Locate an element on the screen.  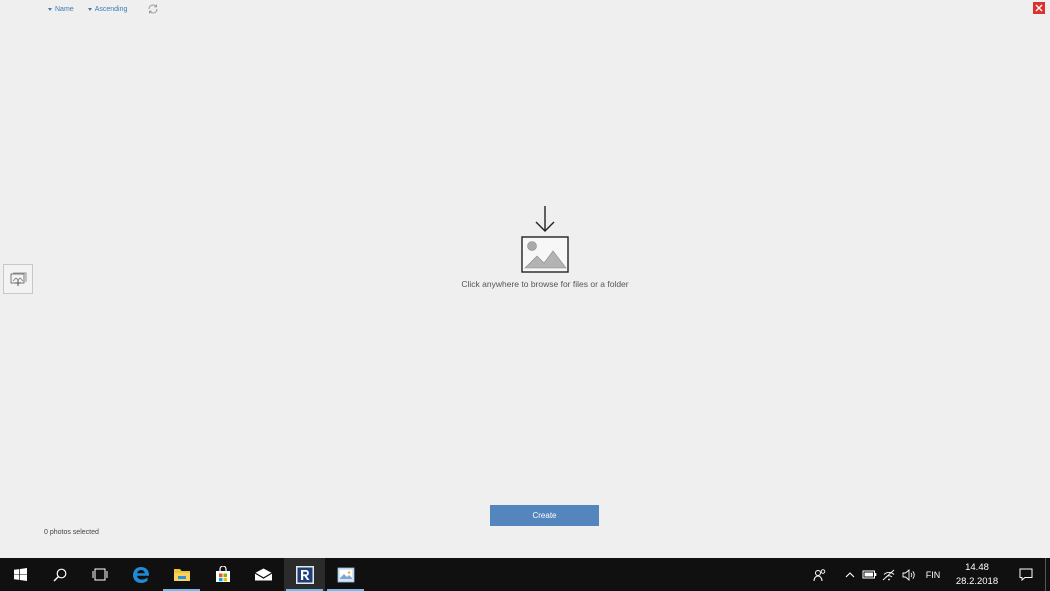
taskbar-photo-app is located at coordinates (345, 574).